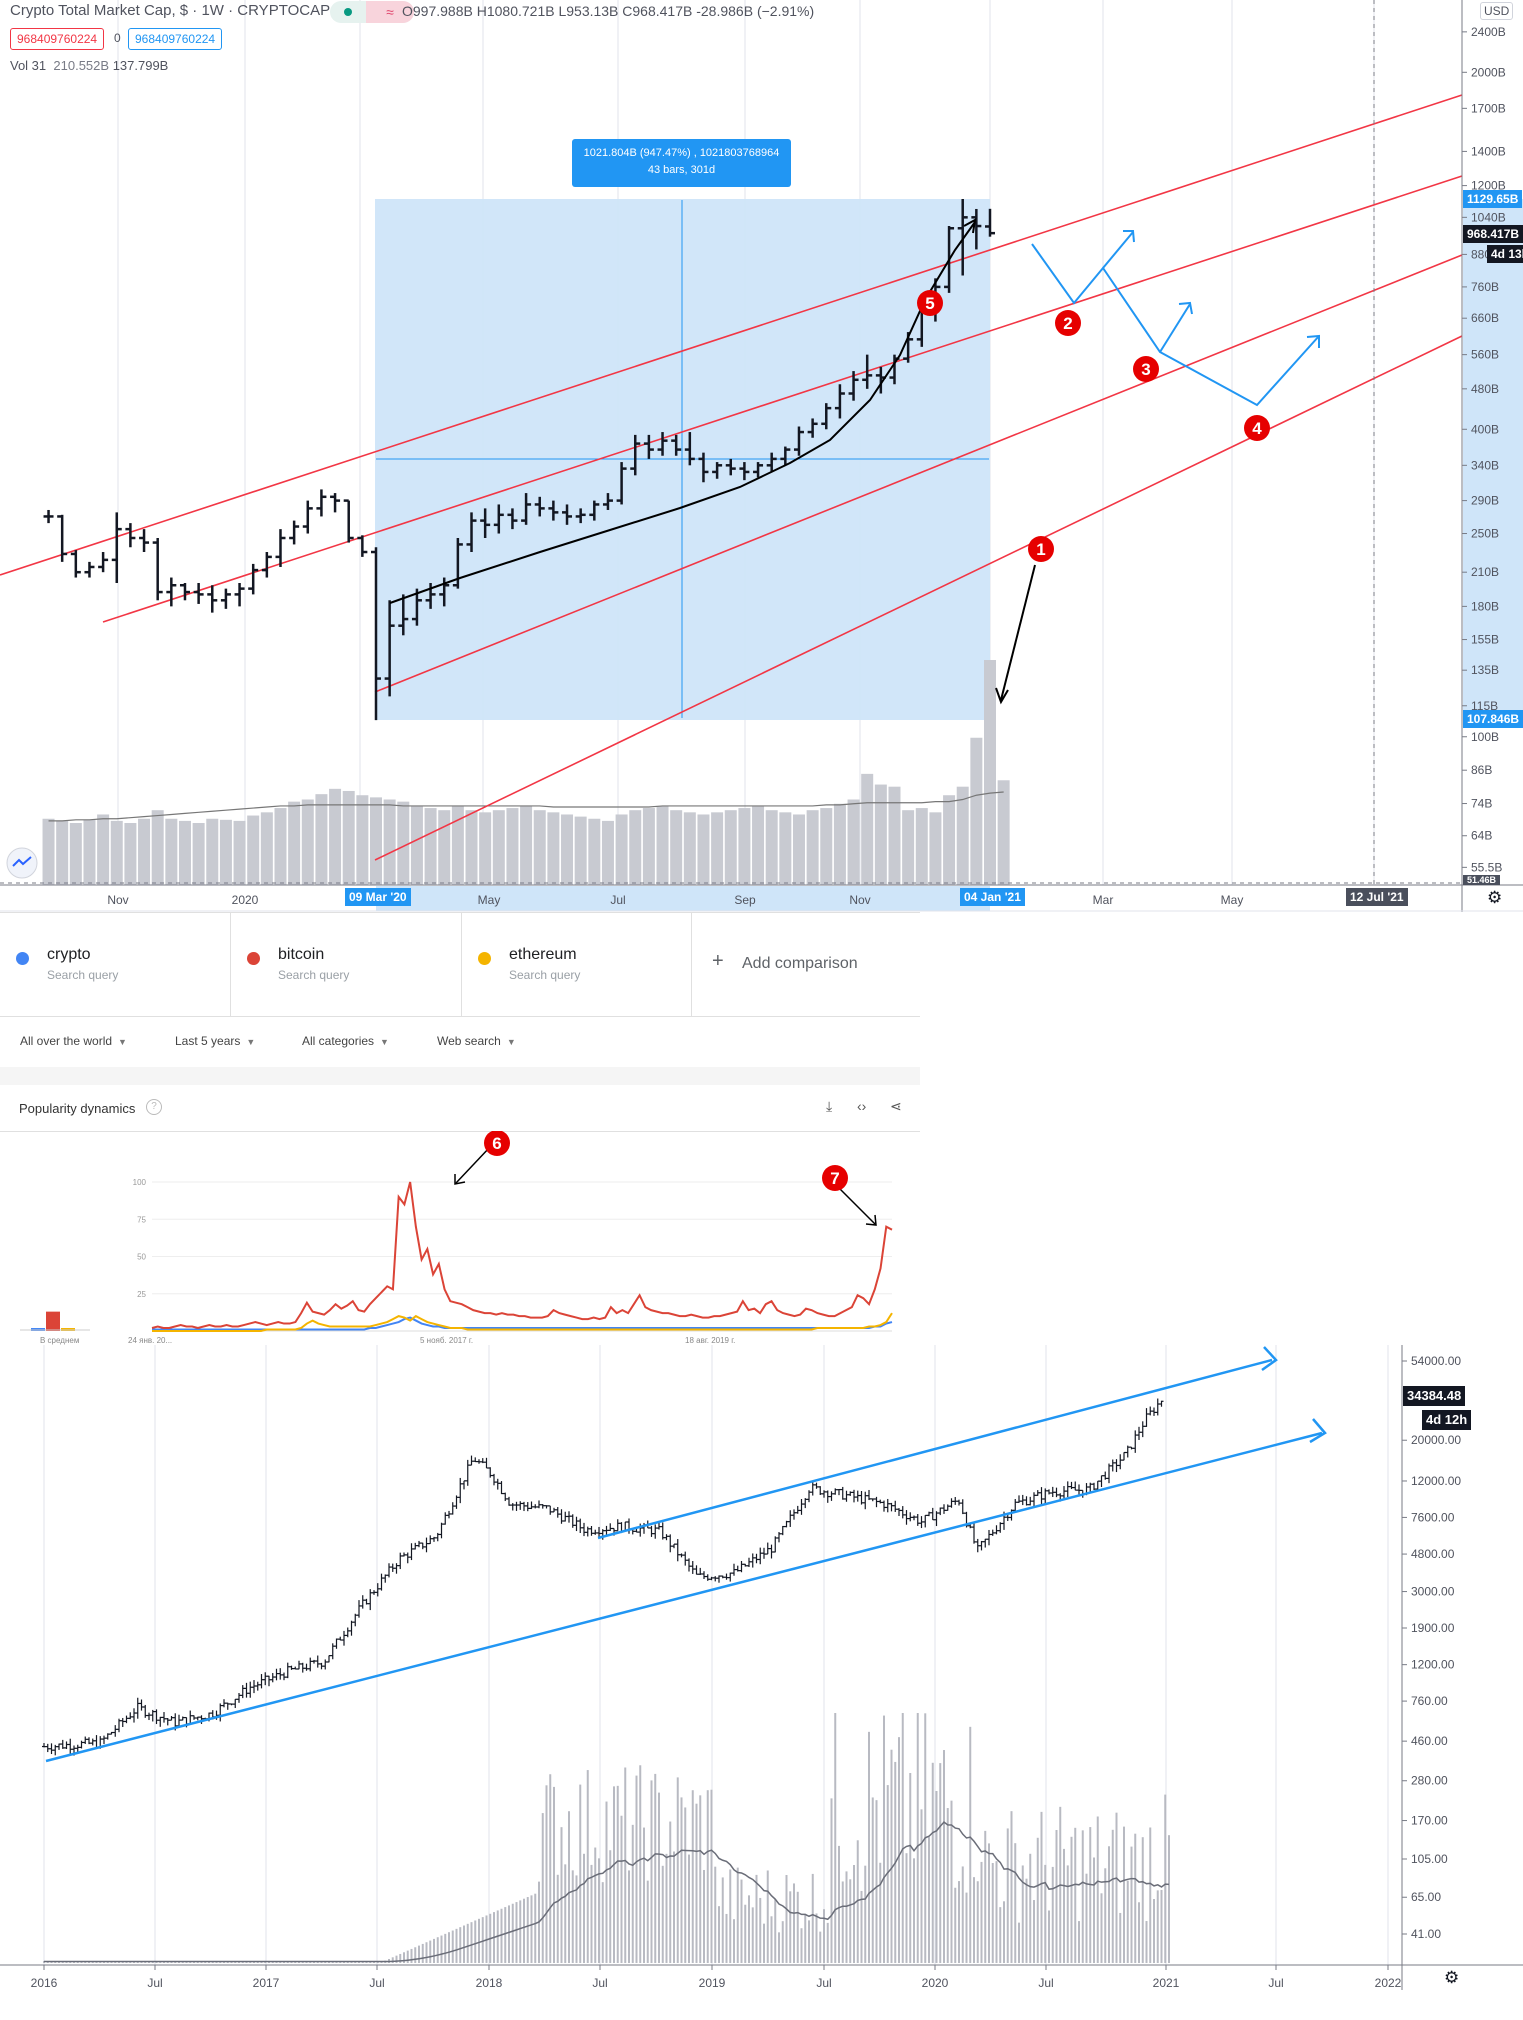  I want to click on time-tick-label: 2020, so click(245, 900).